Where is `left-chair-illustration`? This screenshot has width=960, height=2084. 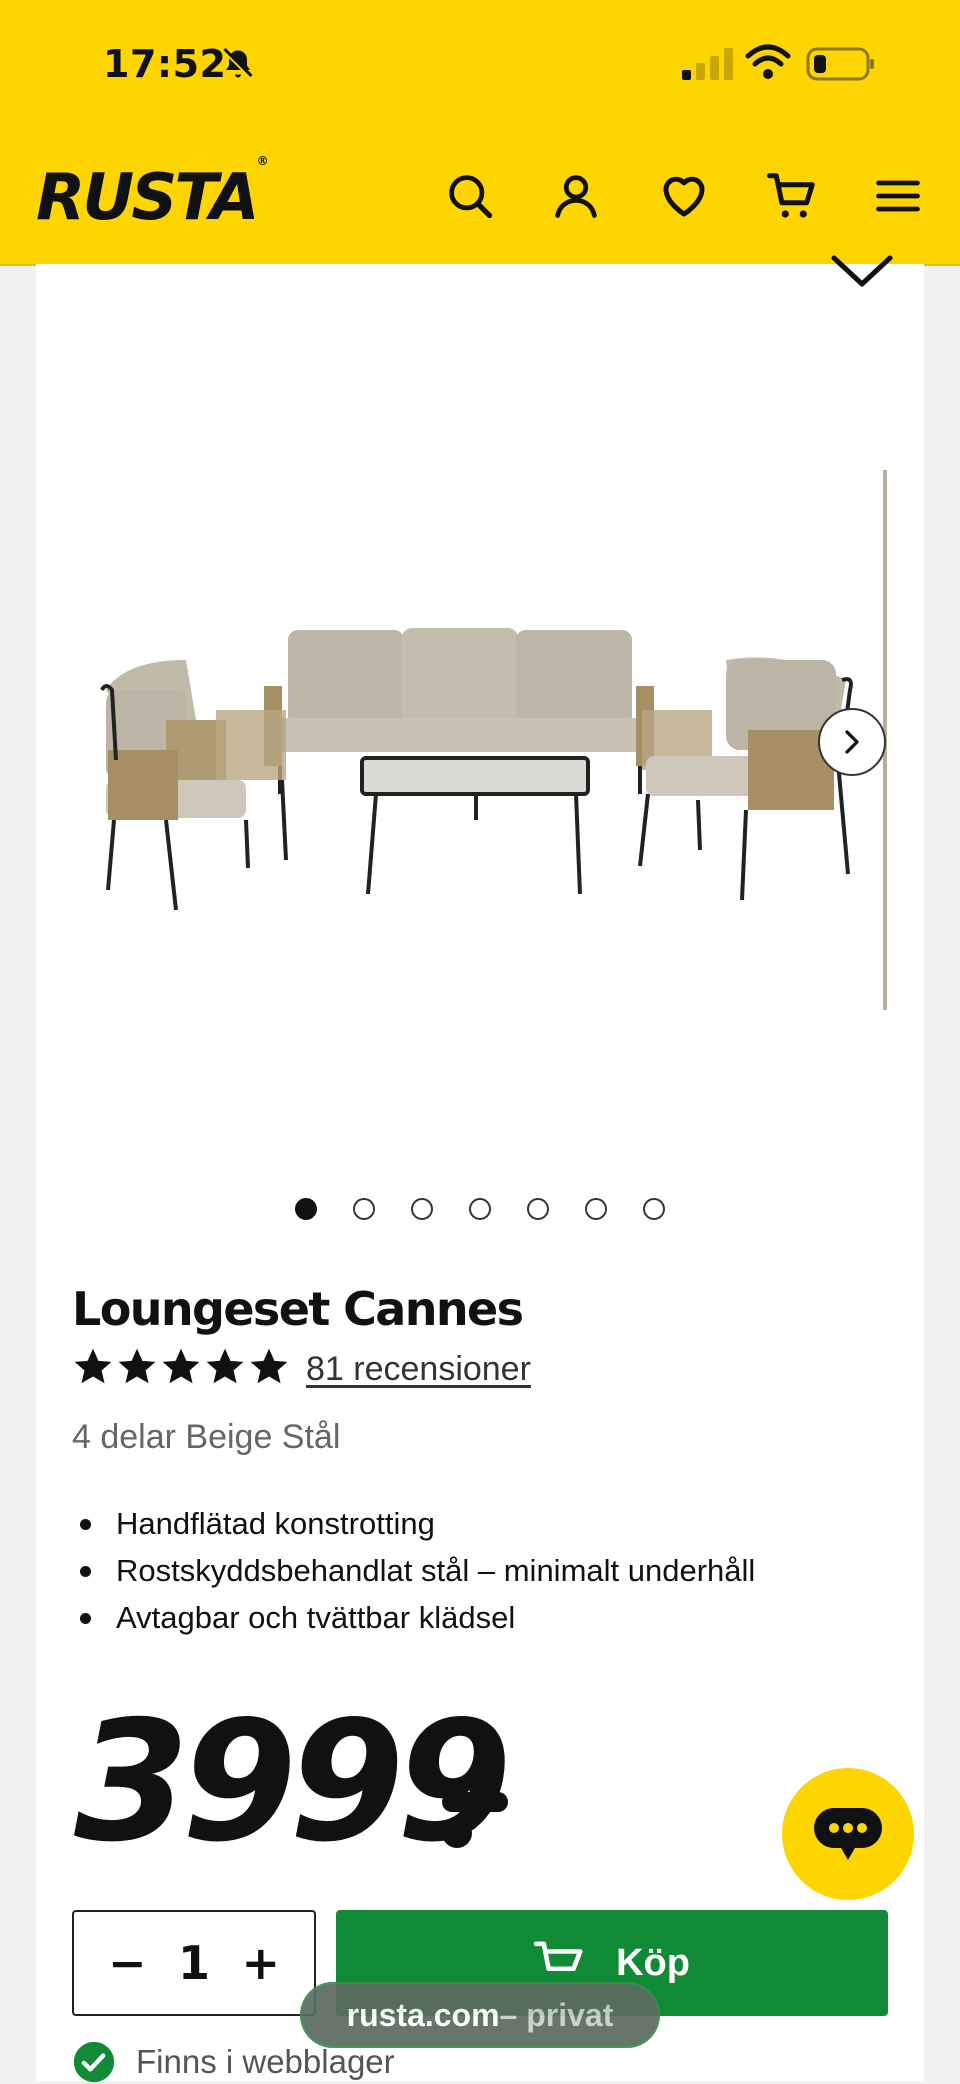 left-chair-illustration is located at coordinates (194, 785).